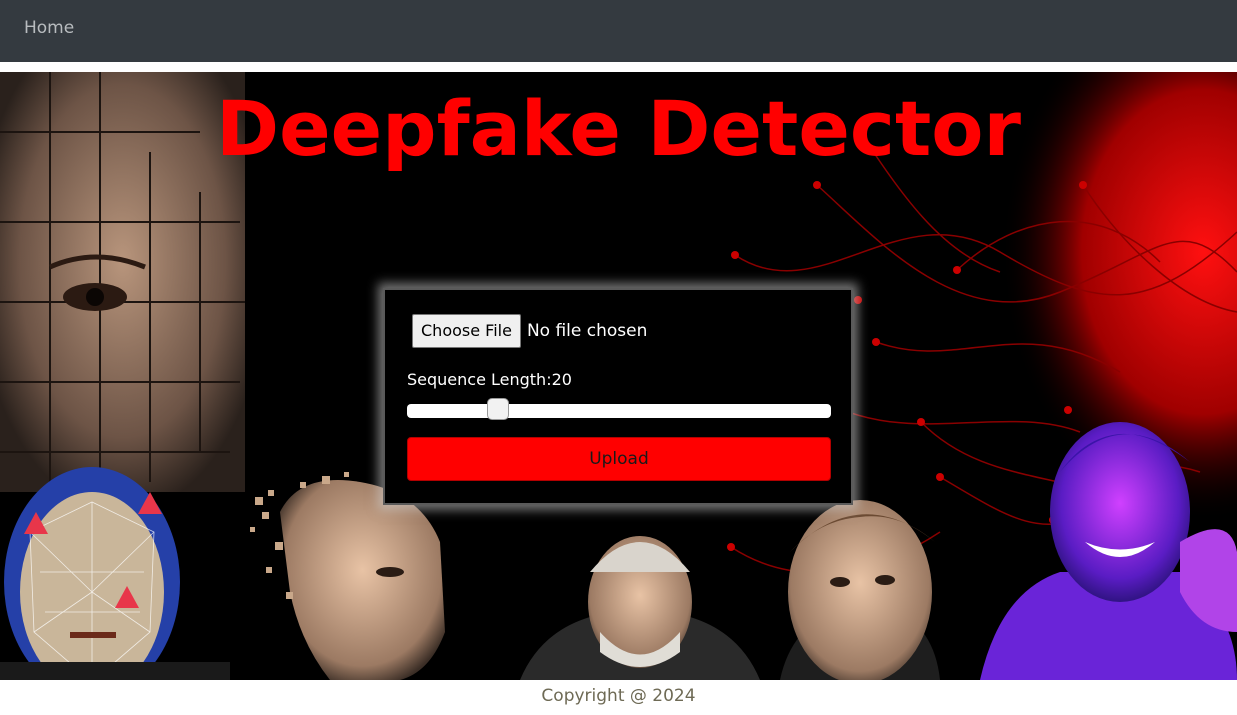 Image resolution: width=1237 pixels, height=715 pixels. Describe the element at coordinates (618, 128) in the screenshot. I see `page-title: Deepfake Detector` at that location.